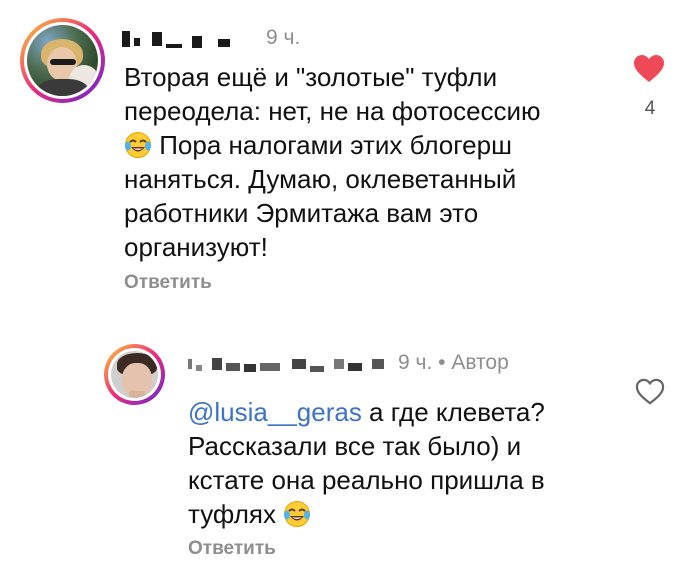 The image size is (700, 583). Describe the element at coordinates (650, 392) in the screenshot. I see `heart-outline-icon` at that location.